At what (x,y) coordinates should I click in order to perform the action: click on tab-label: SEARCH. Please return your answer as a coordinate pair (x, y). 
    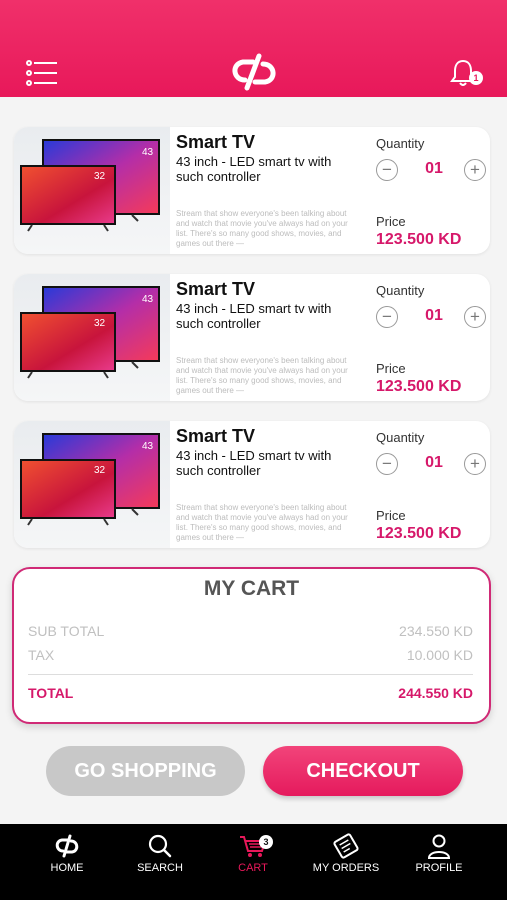
    Looking at the image, I should click on (160, 868).